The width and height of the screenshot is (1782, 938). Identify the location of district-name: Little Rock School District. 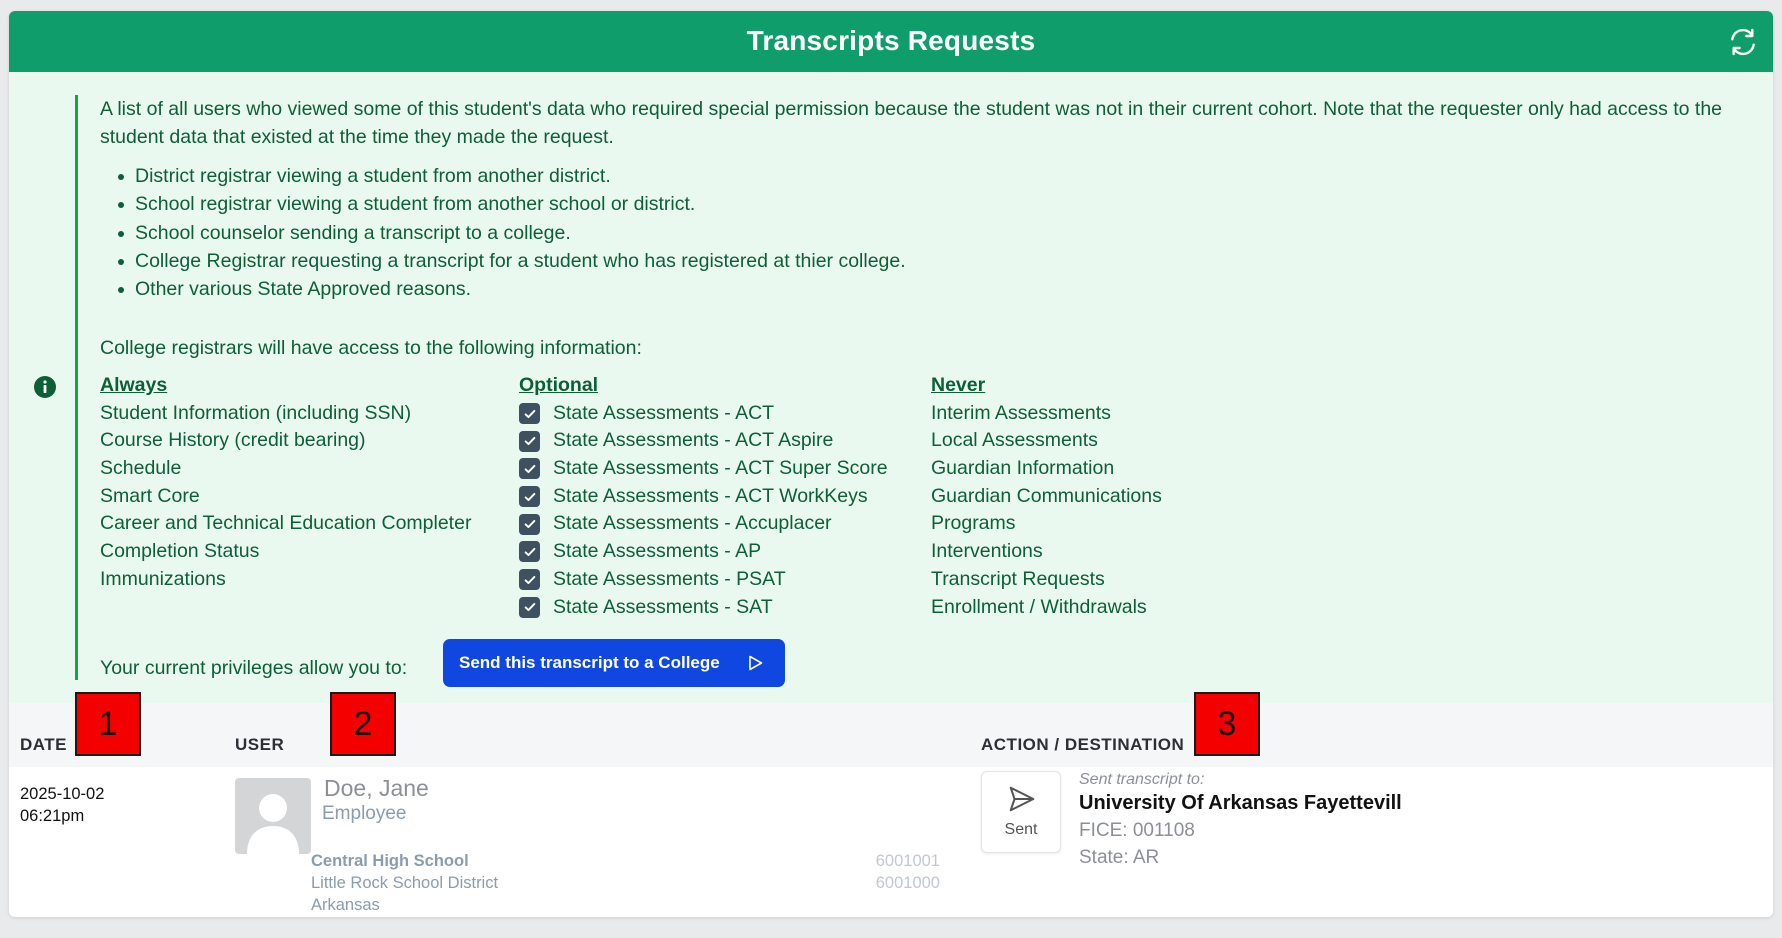
(405, 883).